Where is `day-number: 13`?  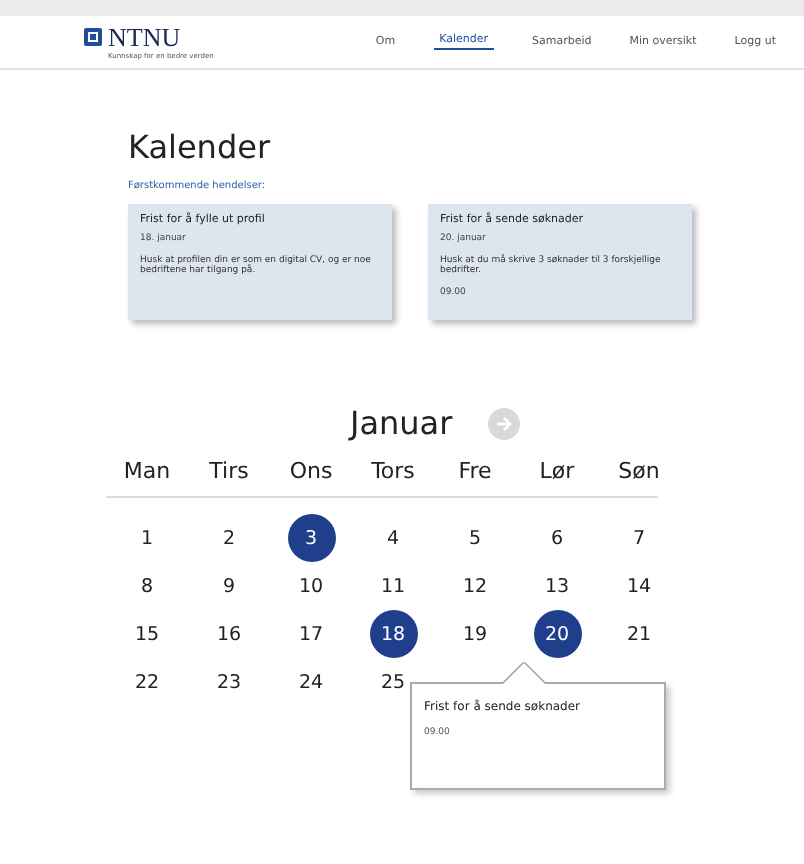
day-number: 13 is located at coordinates (557, 586).